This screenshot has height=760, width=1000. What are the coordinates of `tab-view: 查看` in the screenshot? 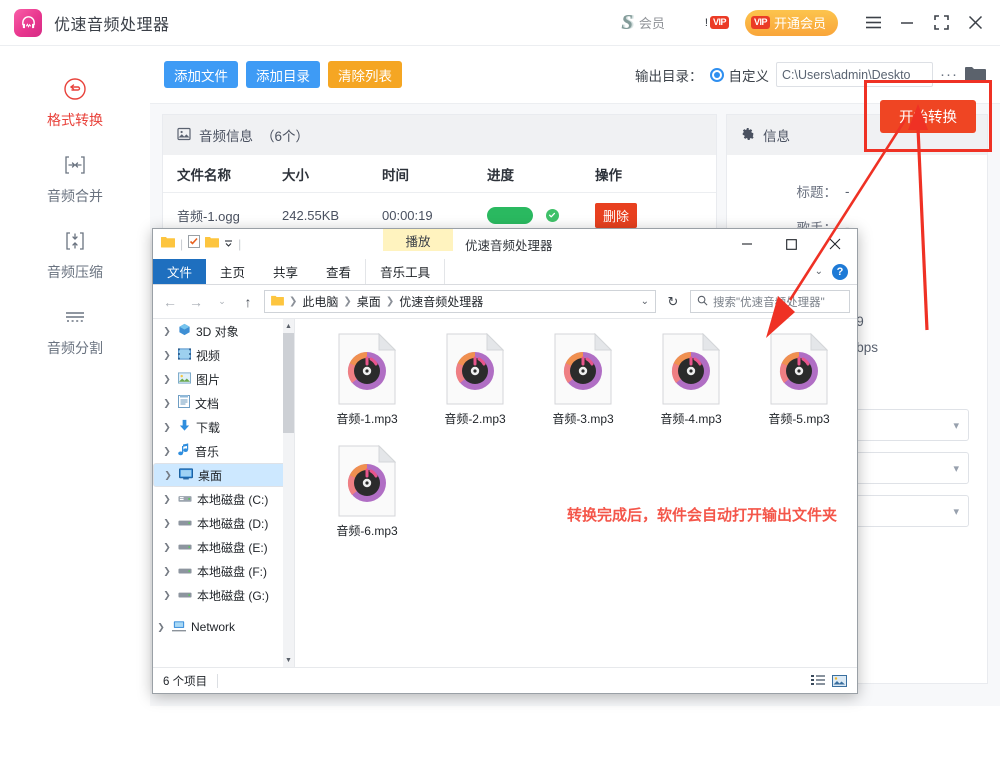 It's located at (338, 271).